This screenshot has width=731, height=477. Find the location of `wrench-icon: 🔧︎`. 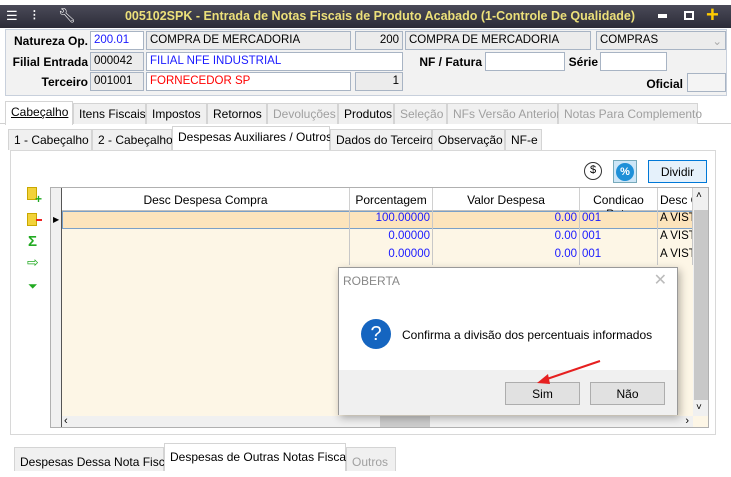

wrench-icon: 🔧︎ is located at coordinates (67, 15).